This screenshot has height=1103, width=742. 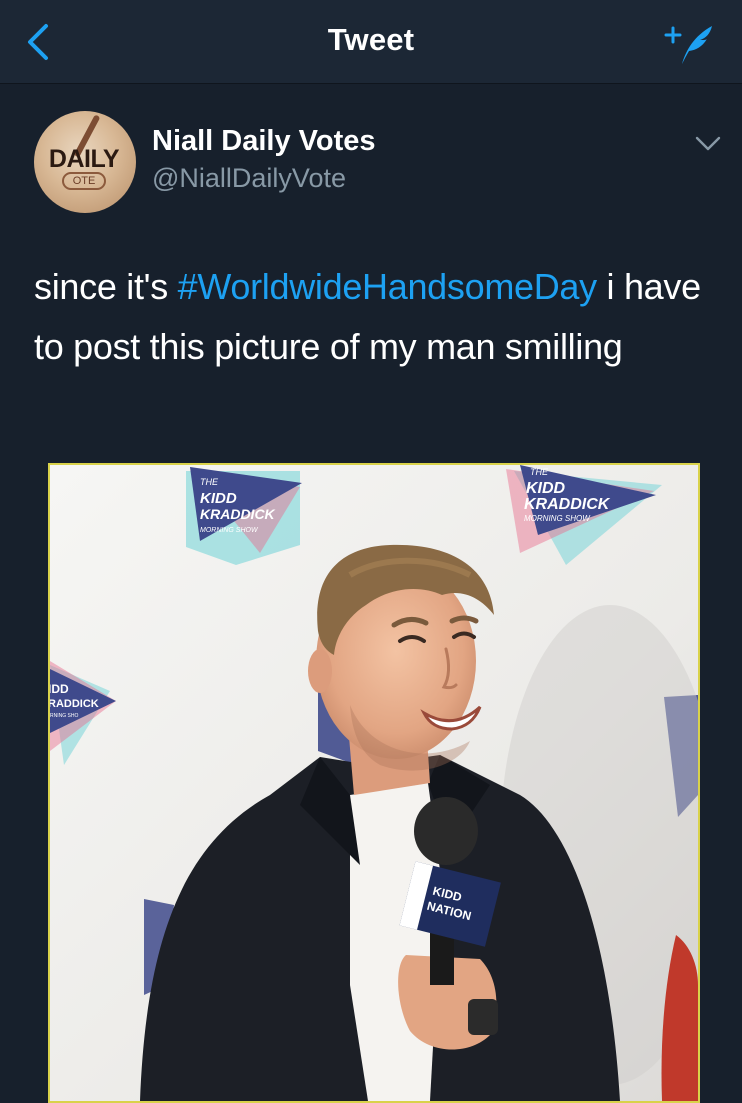 I want to click on tweet-text-before: since it's, so click(x=106, y=286).